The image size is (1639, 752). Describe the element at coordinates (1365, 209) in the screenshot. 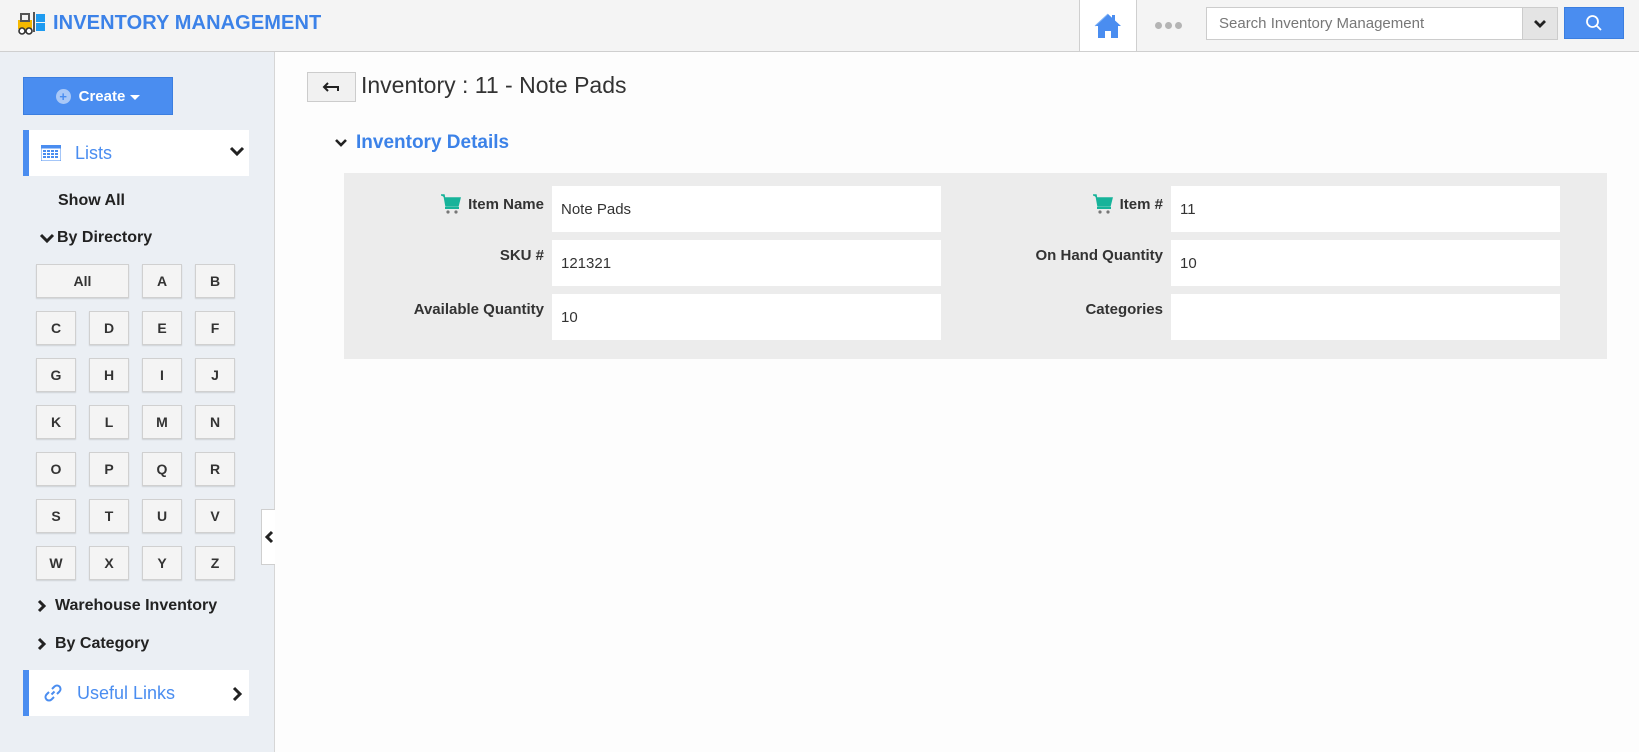

I see `item-number-field` at that location.